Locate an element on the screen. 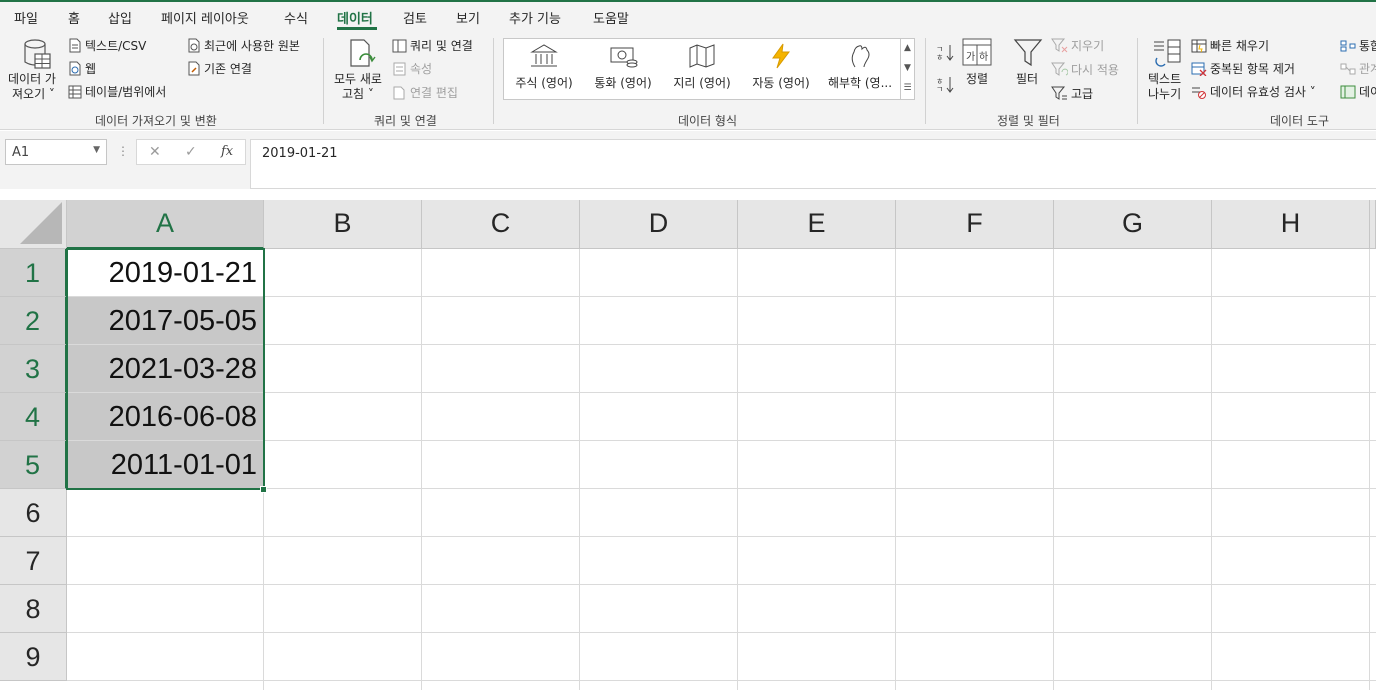 The image size is (1376, 690). column-header-c: C is located at coordinates (501, 224).